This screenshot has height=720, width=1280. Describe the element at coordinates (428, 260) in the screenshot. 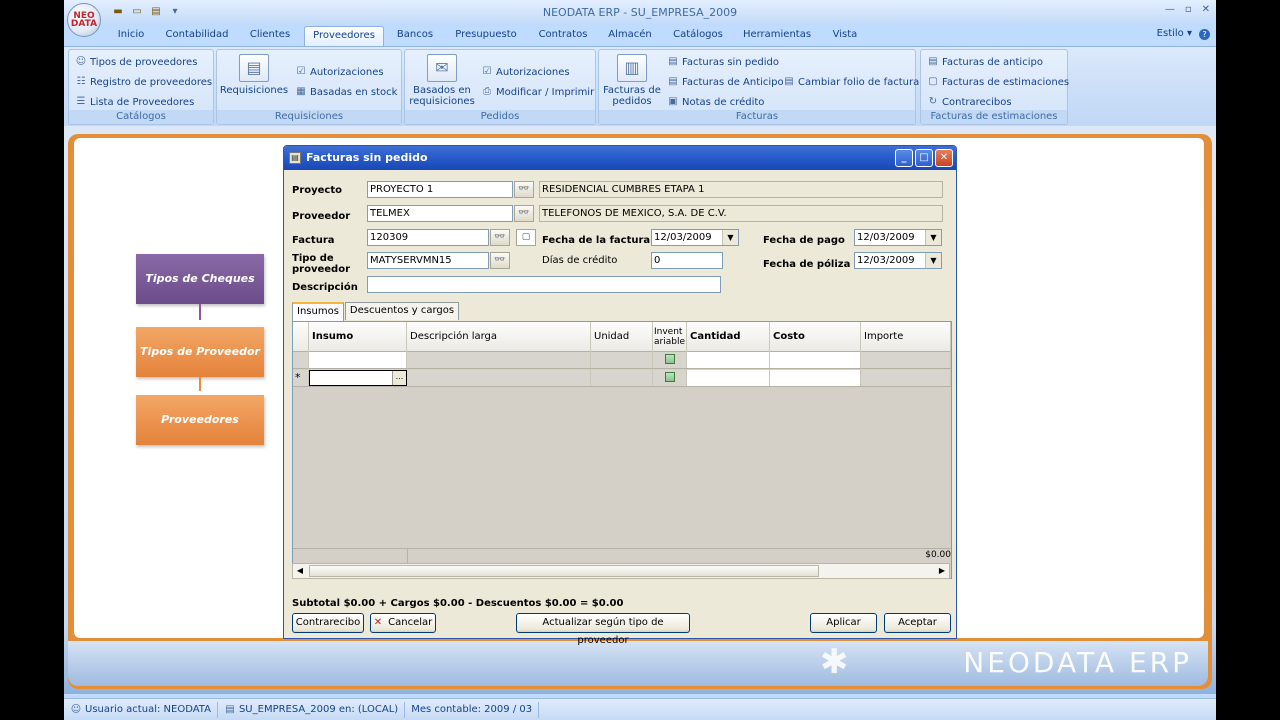

I see `tipo-proveedor-input: MATYSERVMN15` at that location.